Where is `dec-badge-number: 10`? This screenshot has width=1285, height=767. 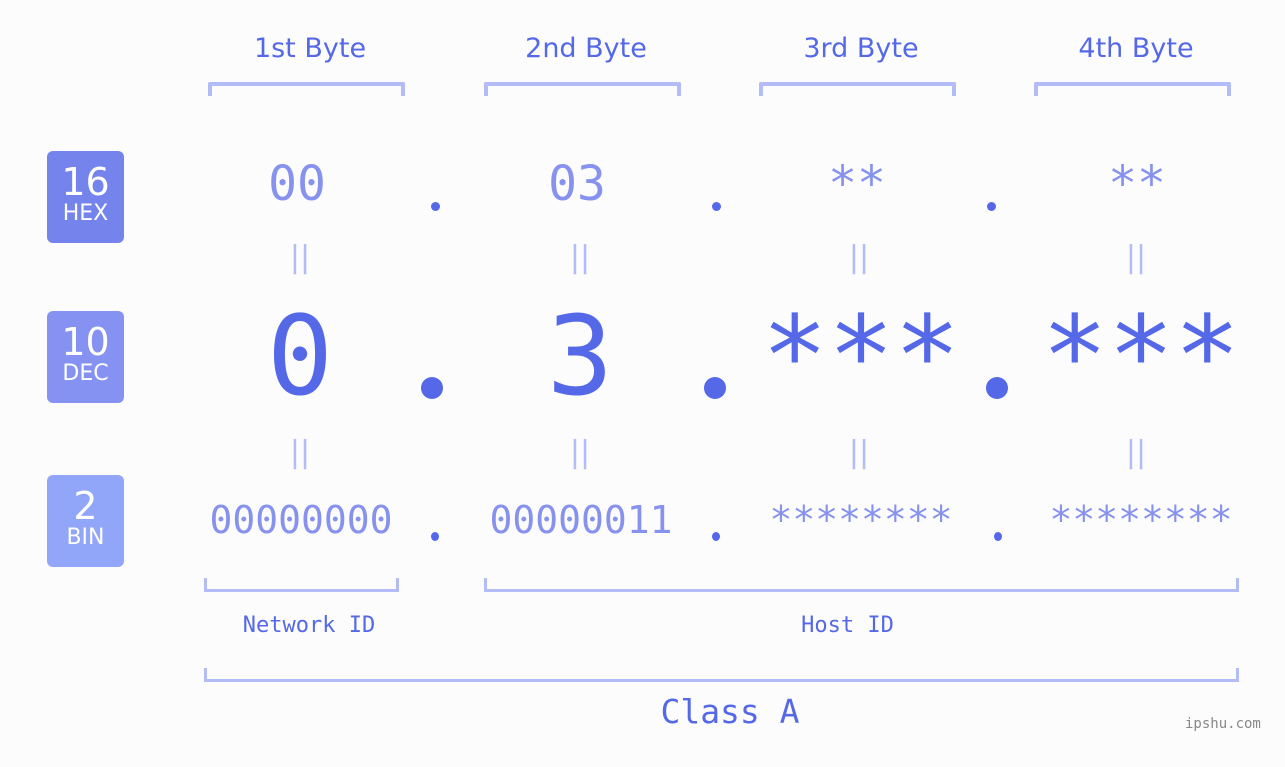
dec-badge-number: 10 is located at coordinates (85, 342).